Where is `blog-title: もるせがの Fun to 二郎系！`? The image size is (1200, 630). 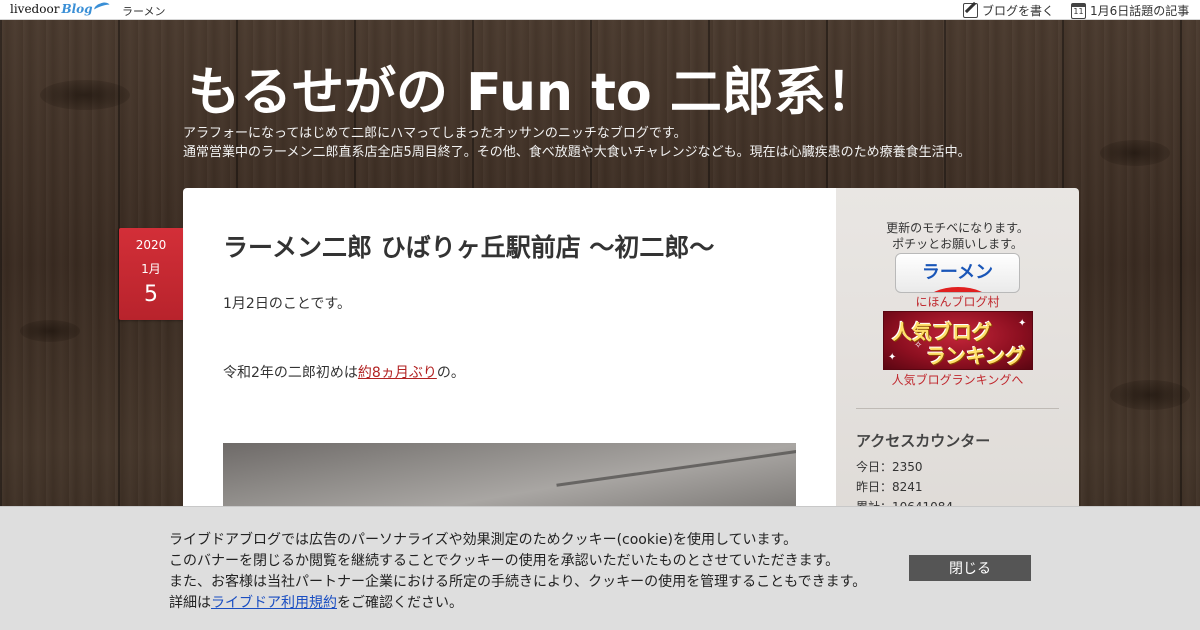
blog-title: もるせがの Fun to 二郎系！ is located at coordinates (533, 87).